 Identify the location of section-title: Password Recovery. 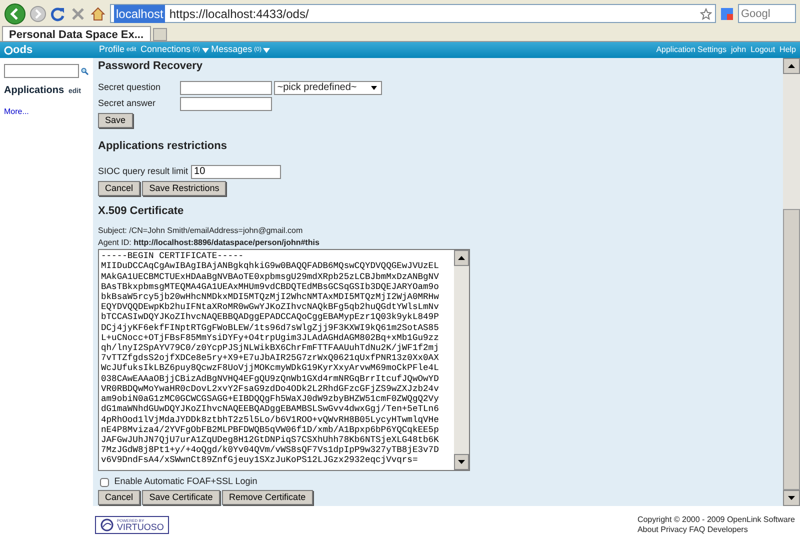
(151, 66).